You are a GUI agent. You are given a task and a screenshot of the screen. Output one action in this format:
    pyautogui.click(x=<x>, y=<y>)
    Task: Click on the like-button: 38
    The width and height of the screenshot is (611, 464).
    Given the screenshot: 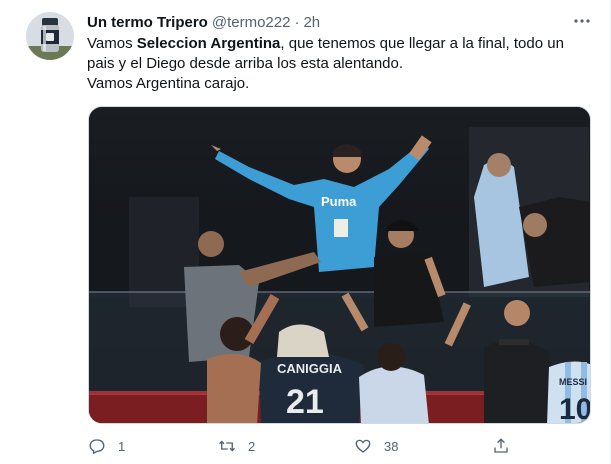 What is the action you would take?
    pyautogui.click(x=376, y=446)
    